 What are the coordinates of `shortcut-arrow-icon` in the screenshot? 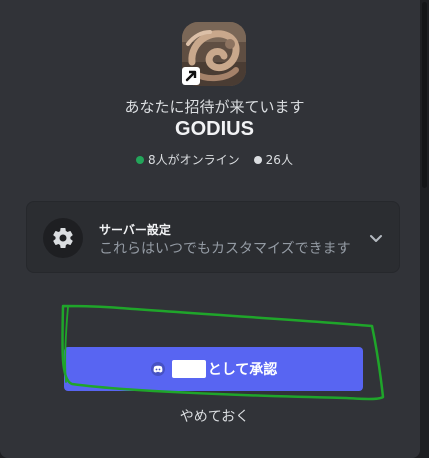 It's located at (191, 76).